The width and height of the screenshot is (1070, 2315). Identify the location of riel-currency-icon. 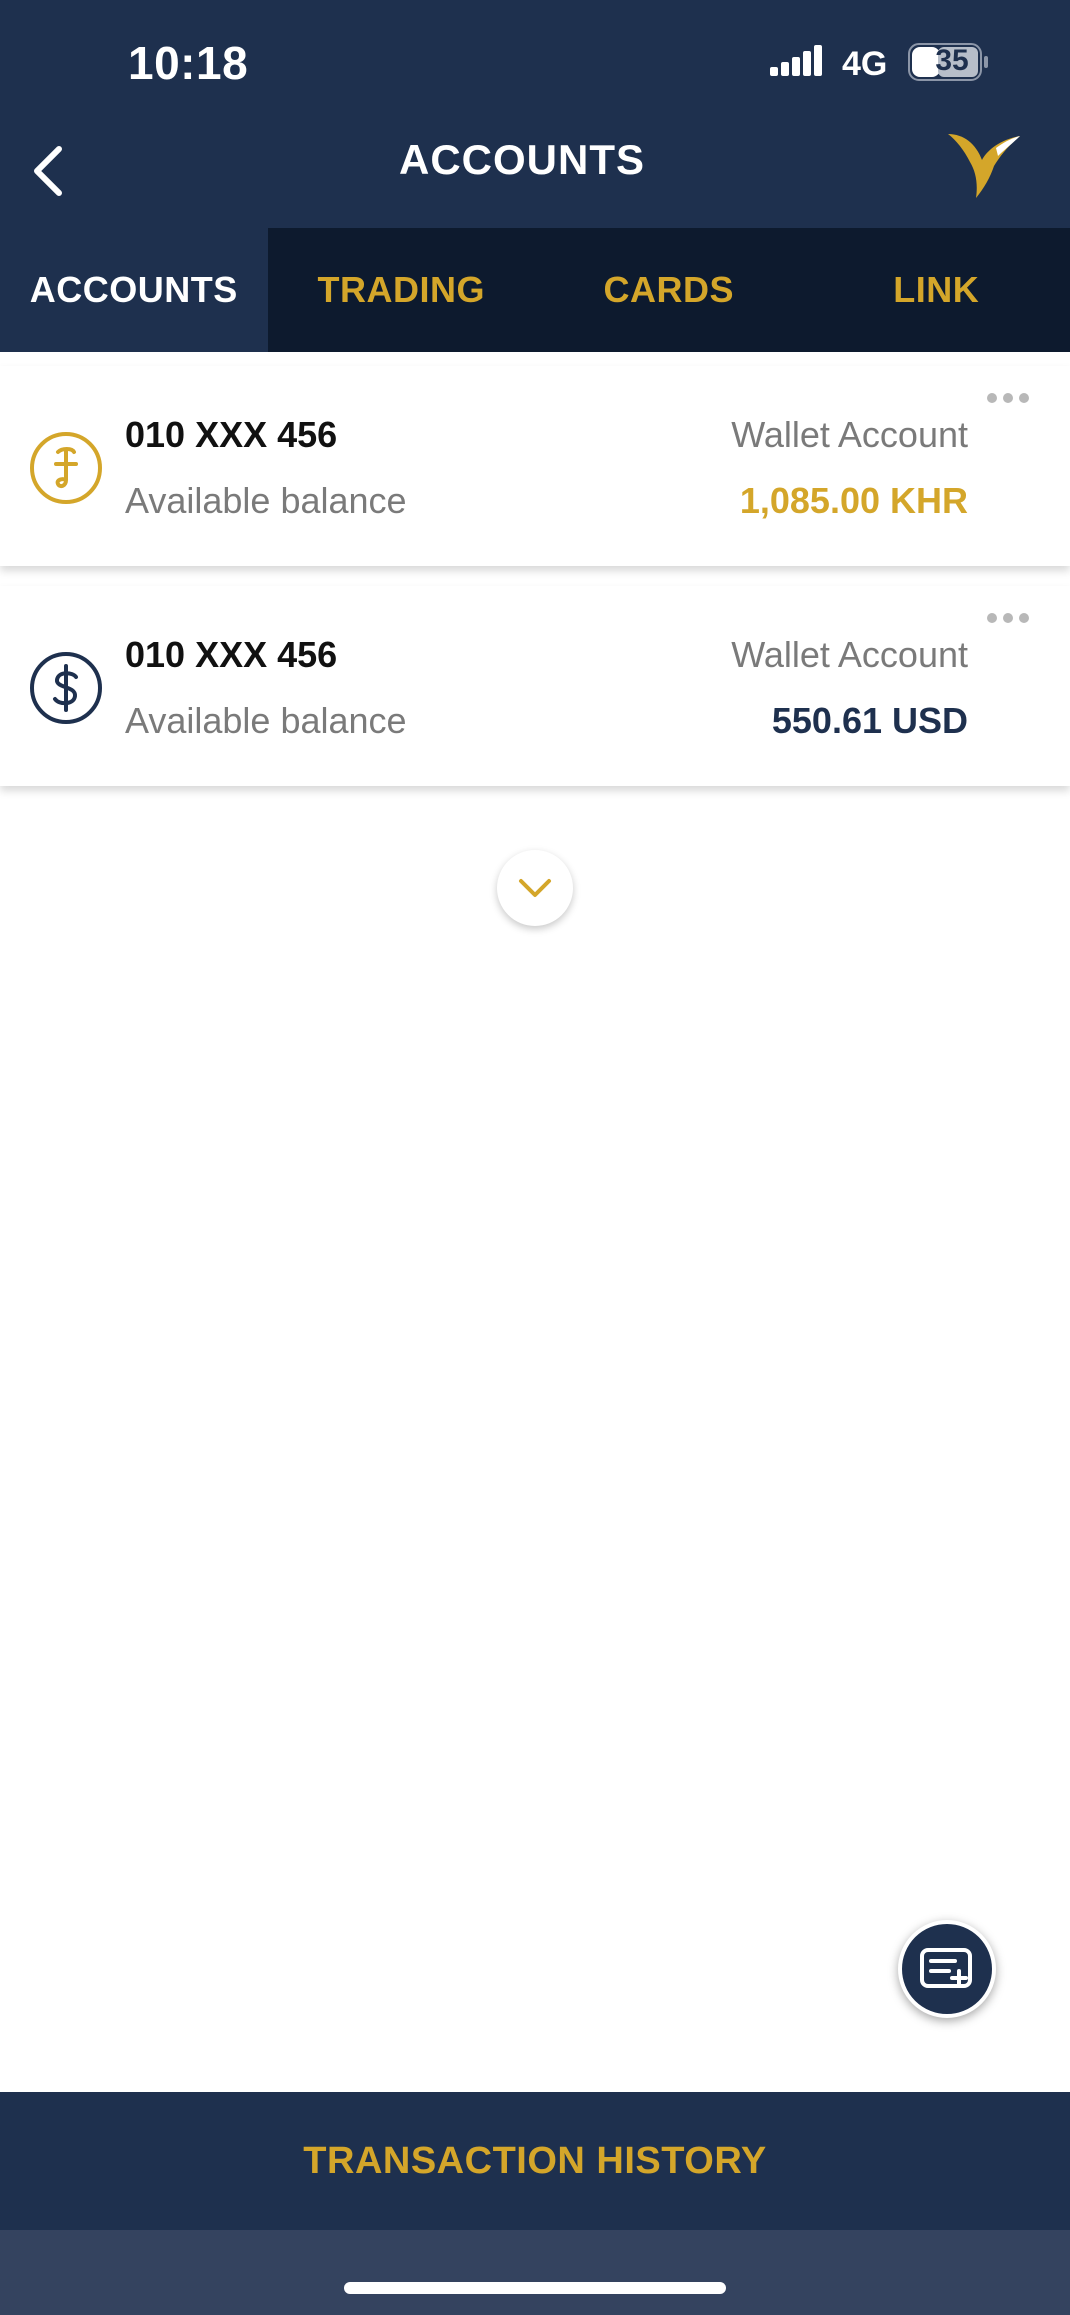
(66, 468).